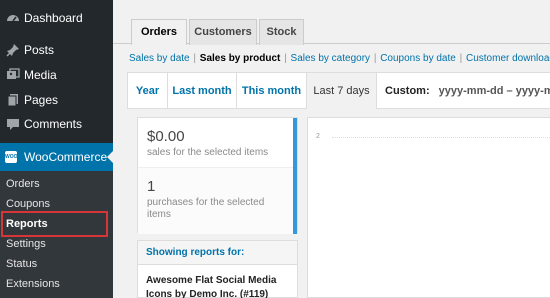  What do you see at coordinates (33, 284) in the screenshot?
I see `submenu-extensions: Extensions` at bounding box center [33, 284].